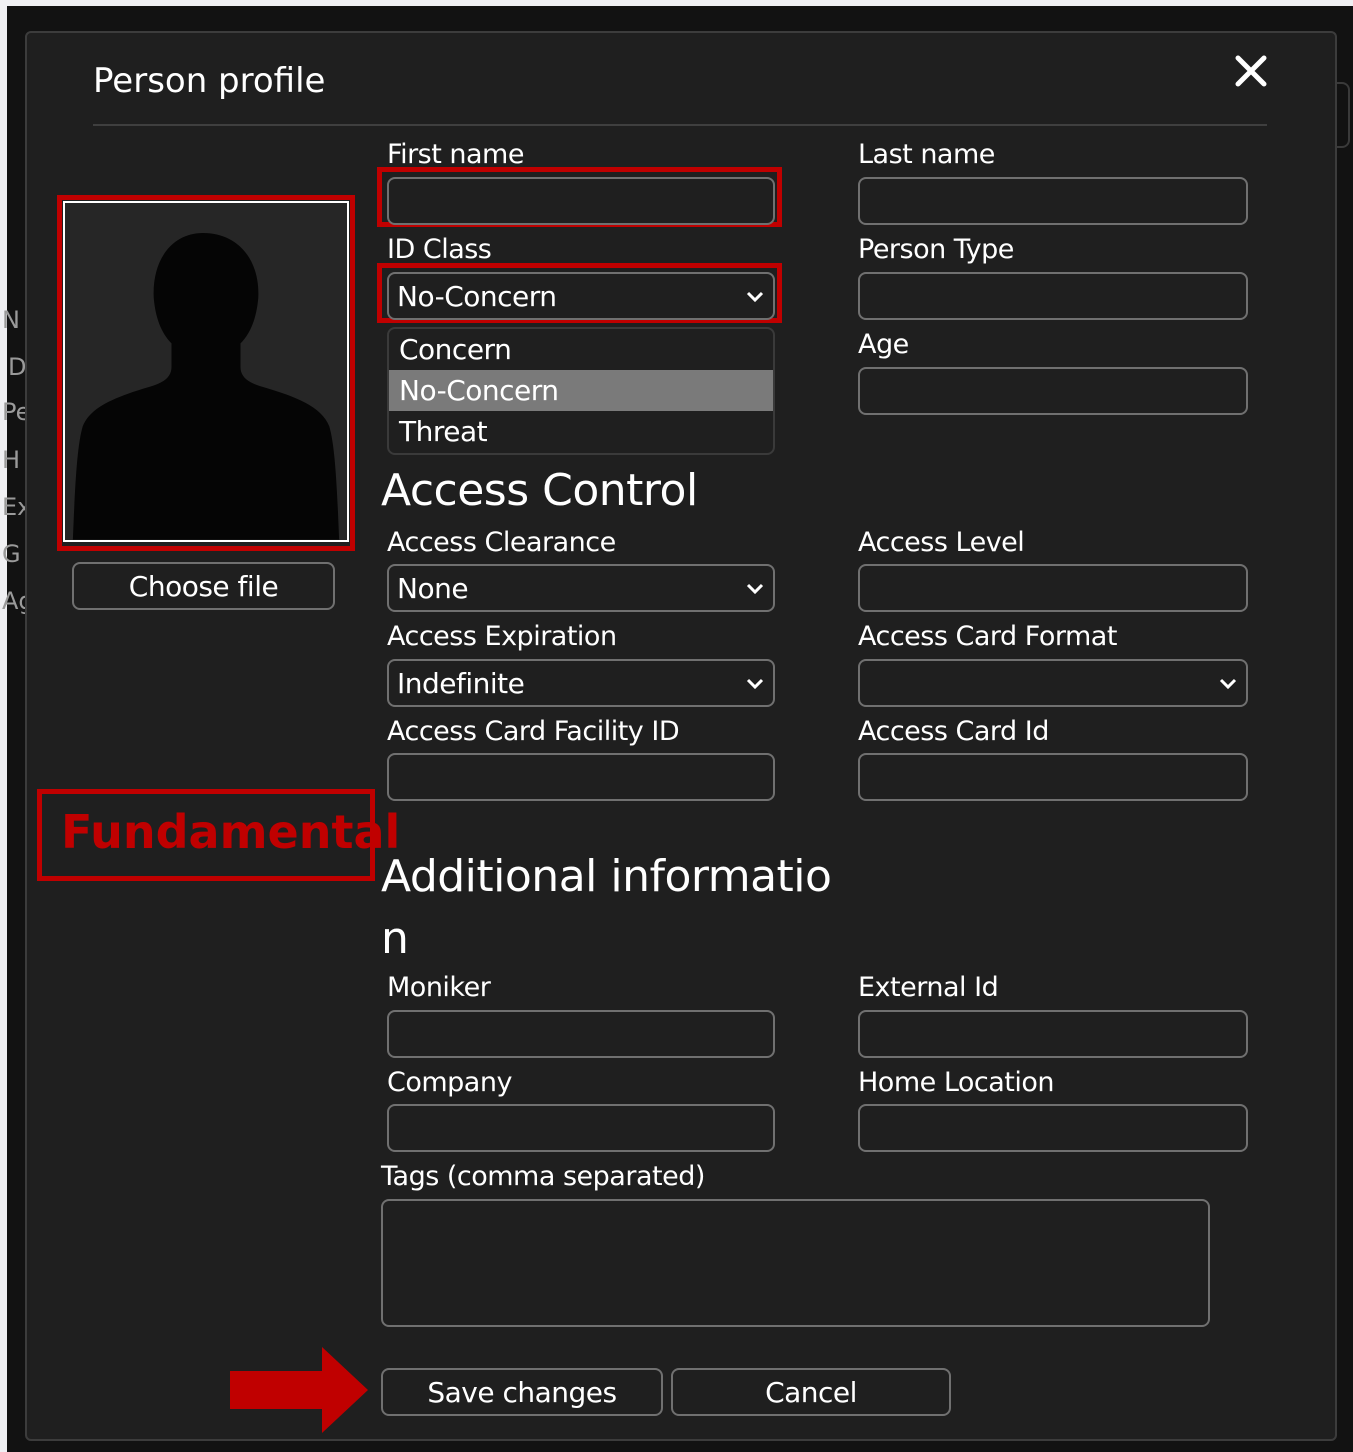 The image size is (1353, 1452). What do you see at coordinates (680, 125) in the screenshot?
I see `title-divider` at bounding box center [680, 125].